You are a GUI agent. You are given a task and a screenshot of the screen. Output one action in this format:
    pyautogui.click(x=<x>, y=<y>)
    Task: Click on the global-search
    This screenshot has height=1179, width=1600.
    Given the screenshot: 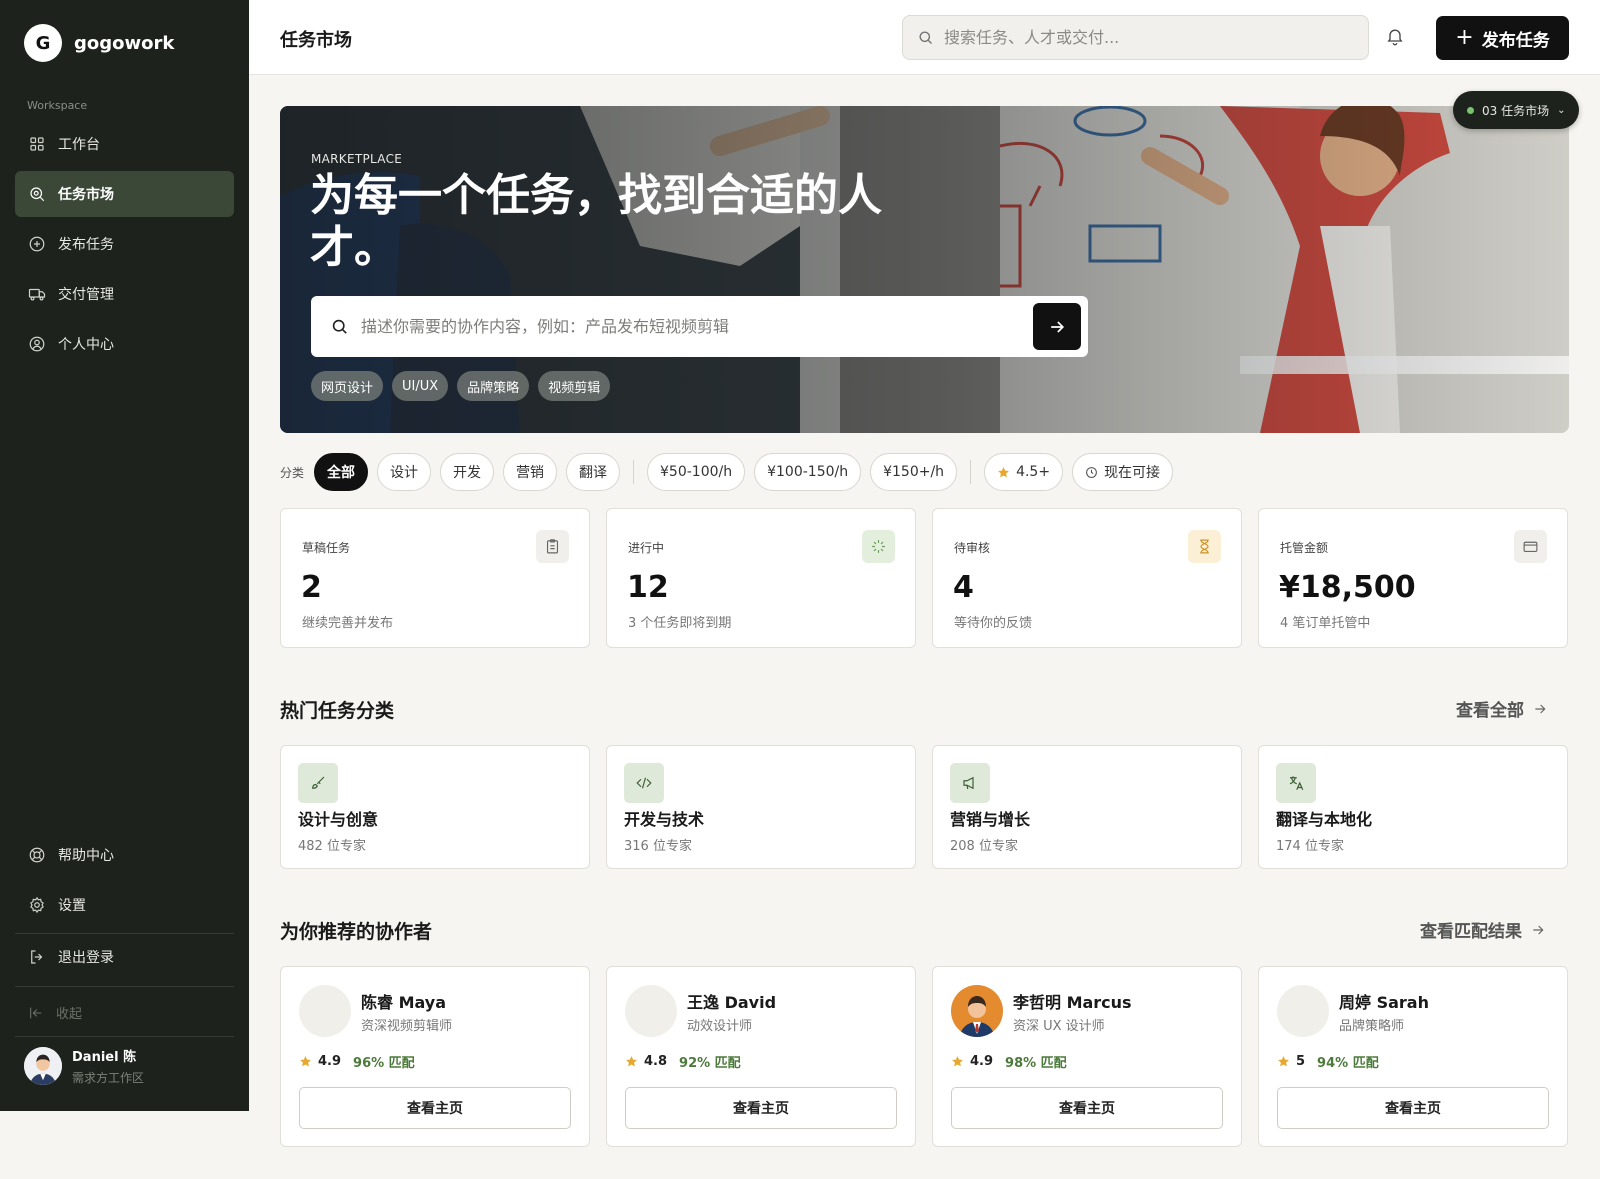 What is the action you would take?
    pyautogui.click(x=1135, y=37)
    